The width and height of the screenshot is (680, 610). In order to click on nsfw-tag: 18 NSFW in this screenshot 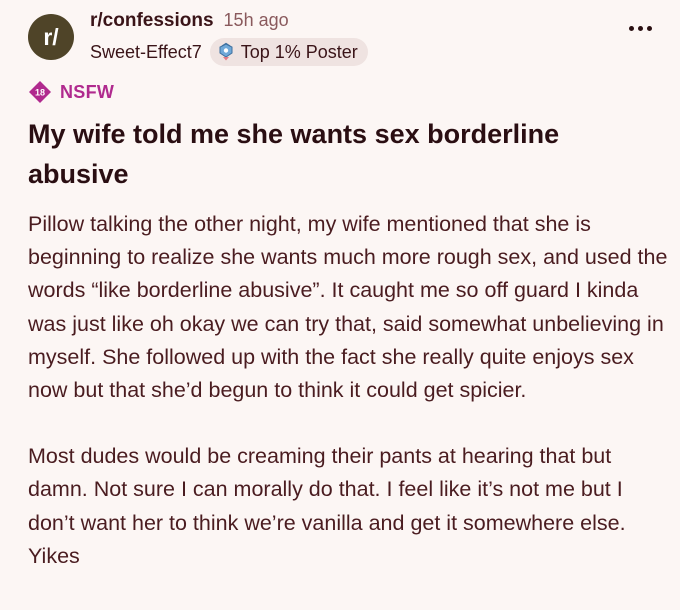, I will do `click(71, 92)`.